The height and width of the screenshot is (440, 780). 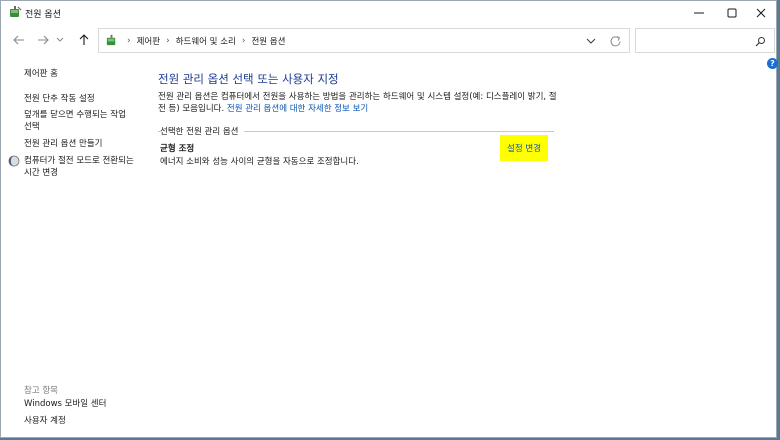 What do you see at coordinates (80, 74) in the screenshot?
I see `sidebar-item-control-panel-home: 제어판 홈` at bounding box center [80, 74].